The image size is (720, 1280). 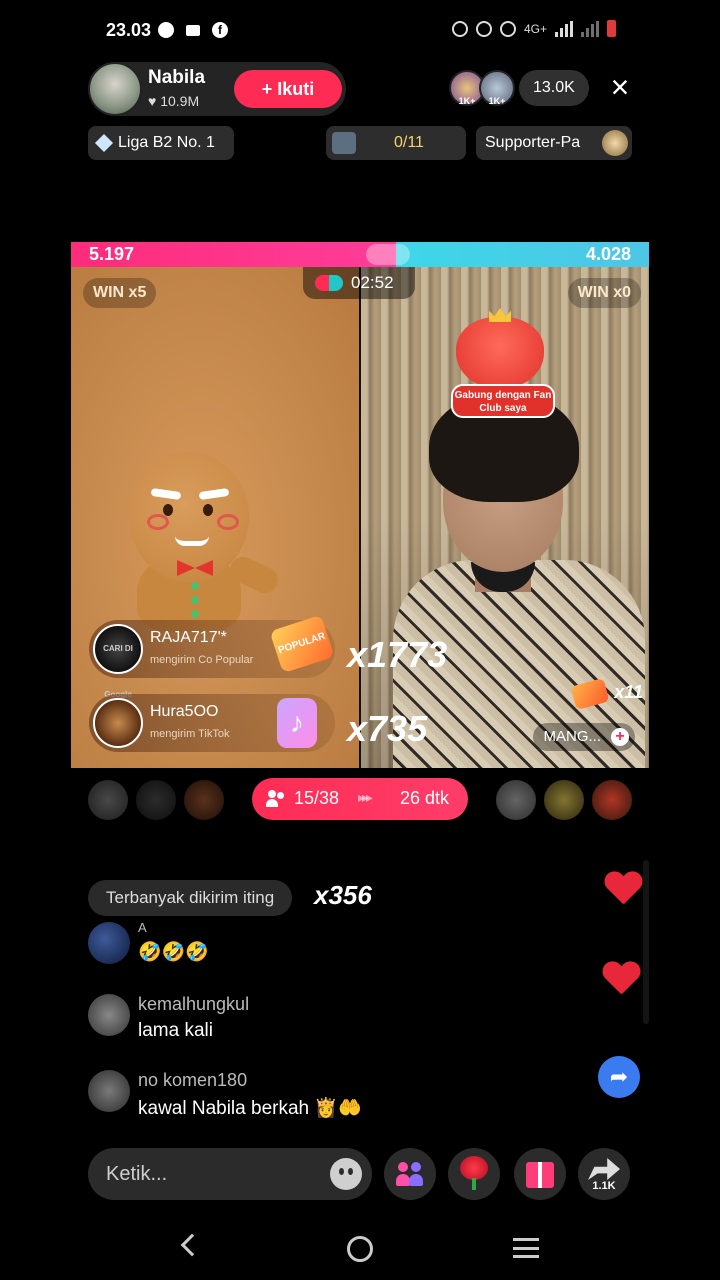 I want to click on chat-username: kemalhungkul, so click(x=193, y=1004).